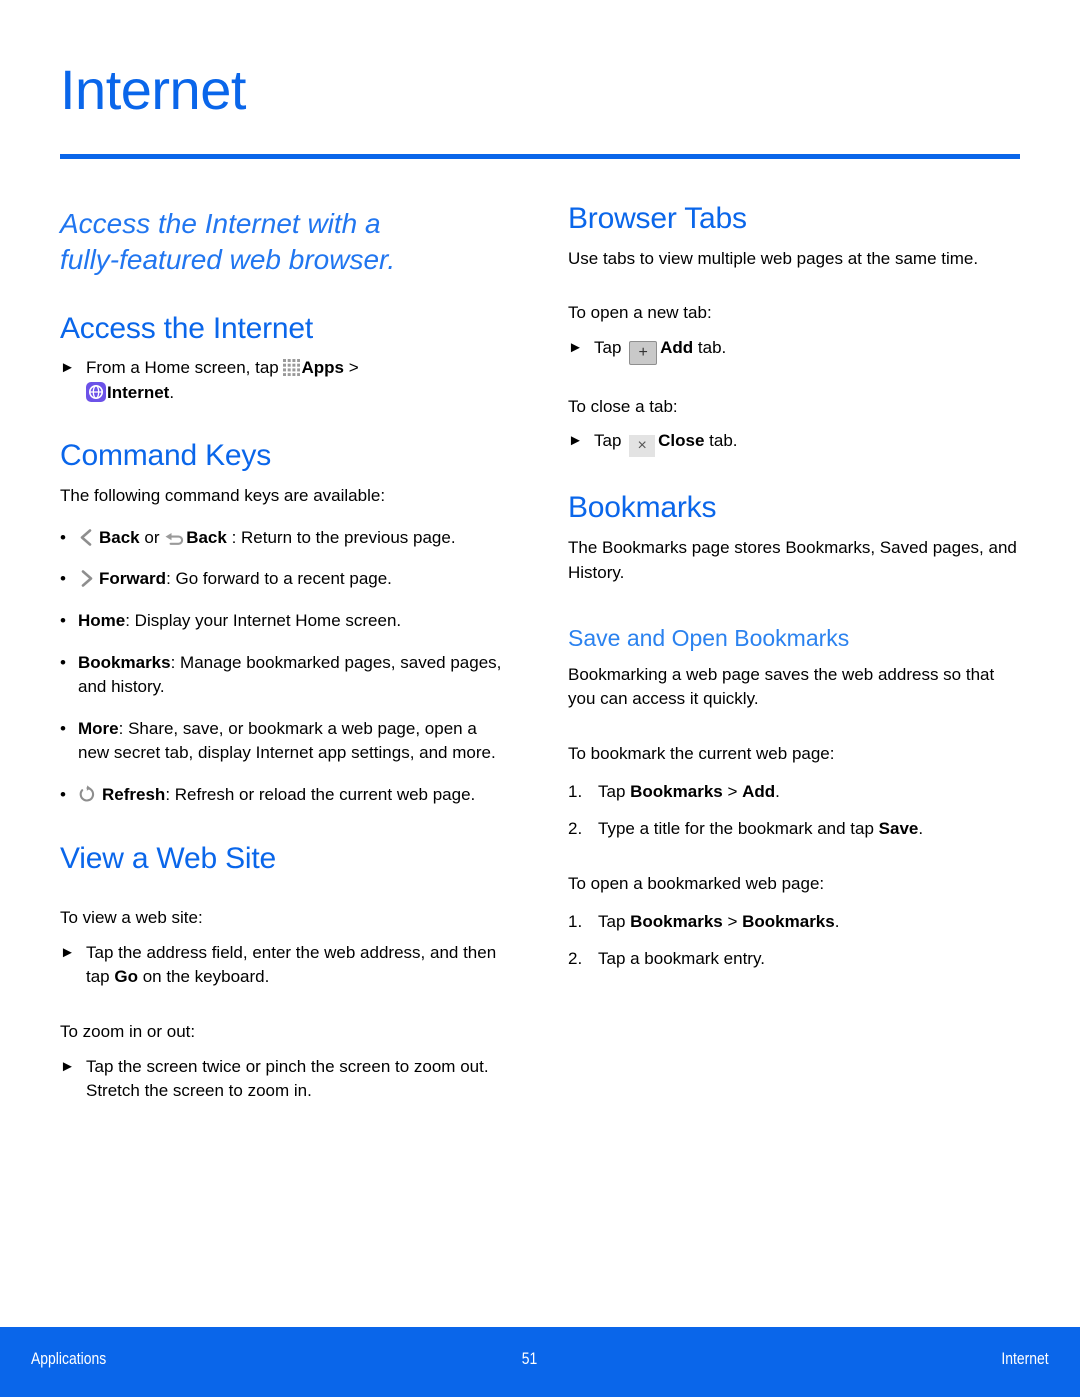  I want to click on open-bookmark-step-2-text: Tap a bookmark entry., so click(681, 959).